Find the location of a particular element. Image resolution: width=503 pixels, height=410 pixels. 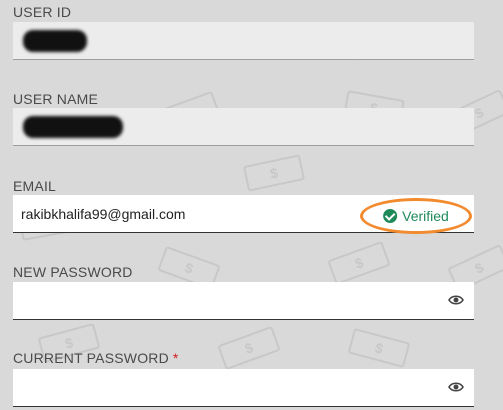

email-value: rakibkhalifa99@gmail.com is located at coordinates (103, 214).